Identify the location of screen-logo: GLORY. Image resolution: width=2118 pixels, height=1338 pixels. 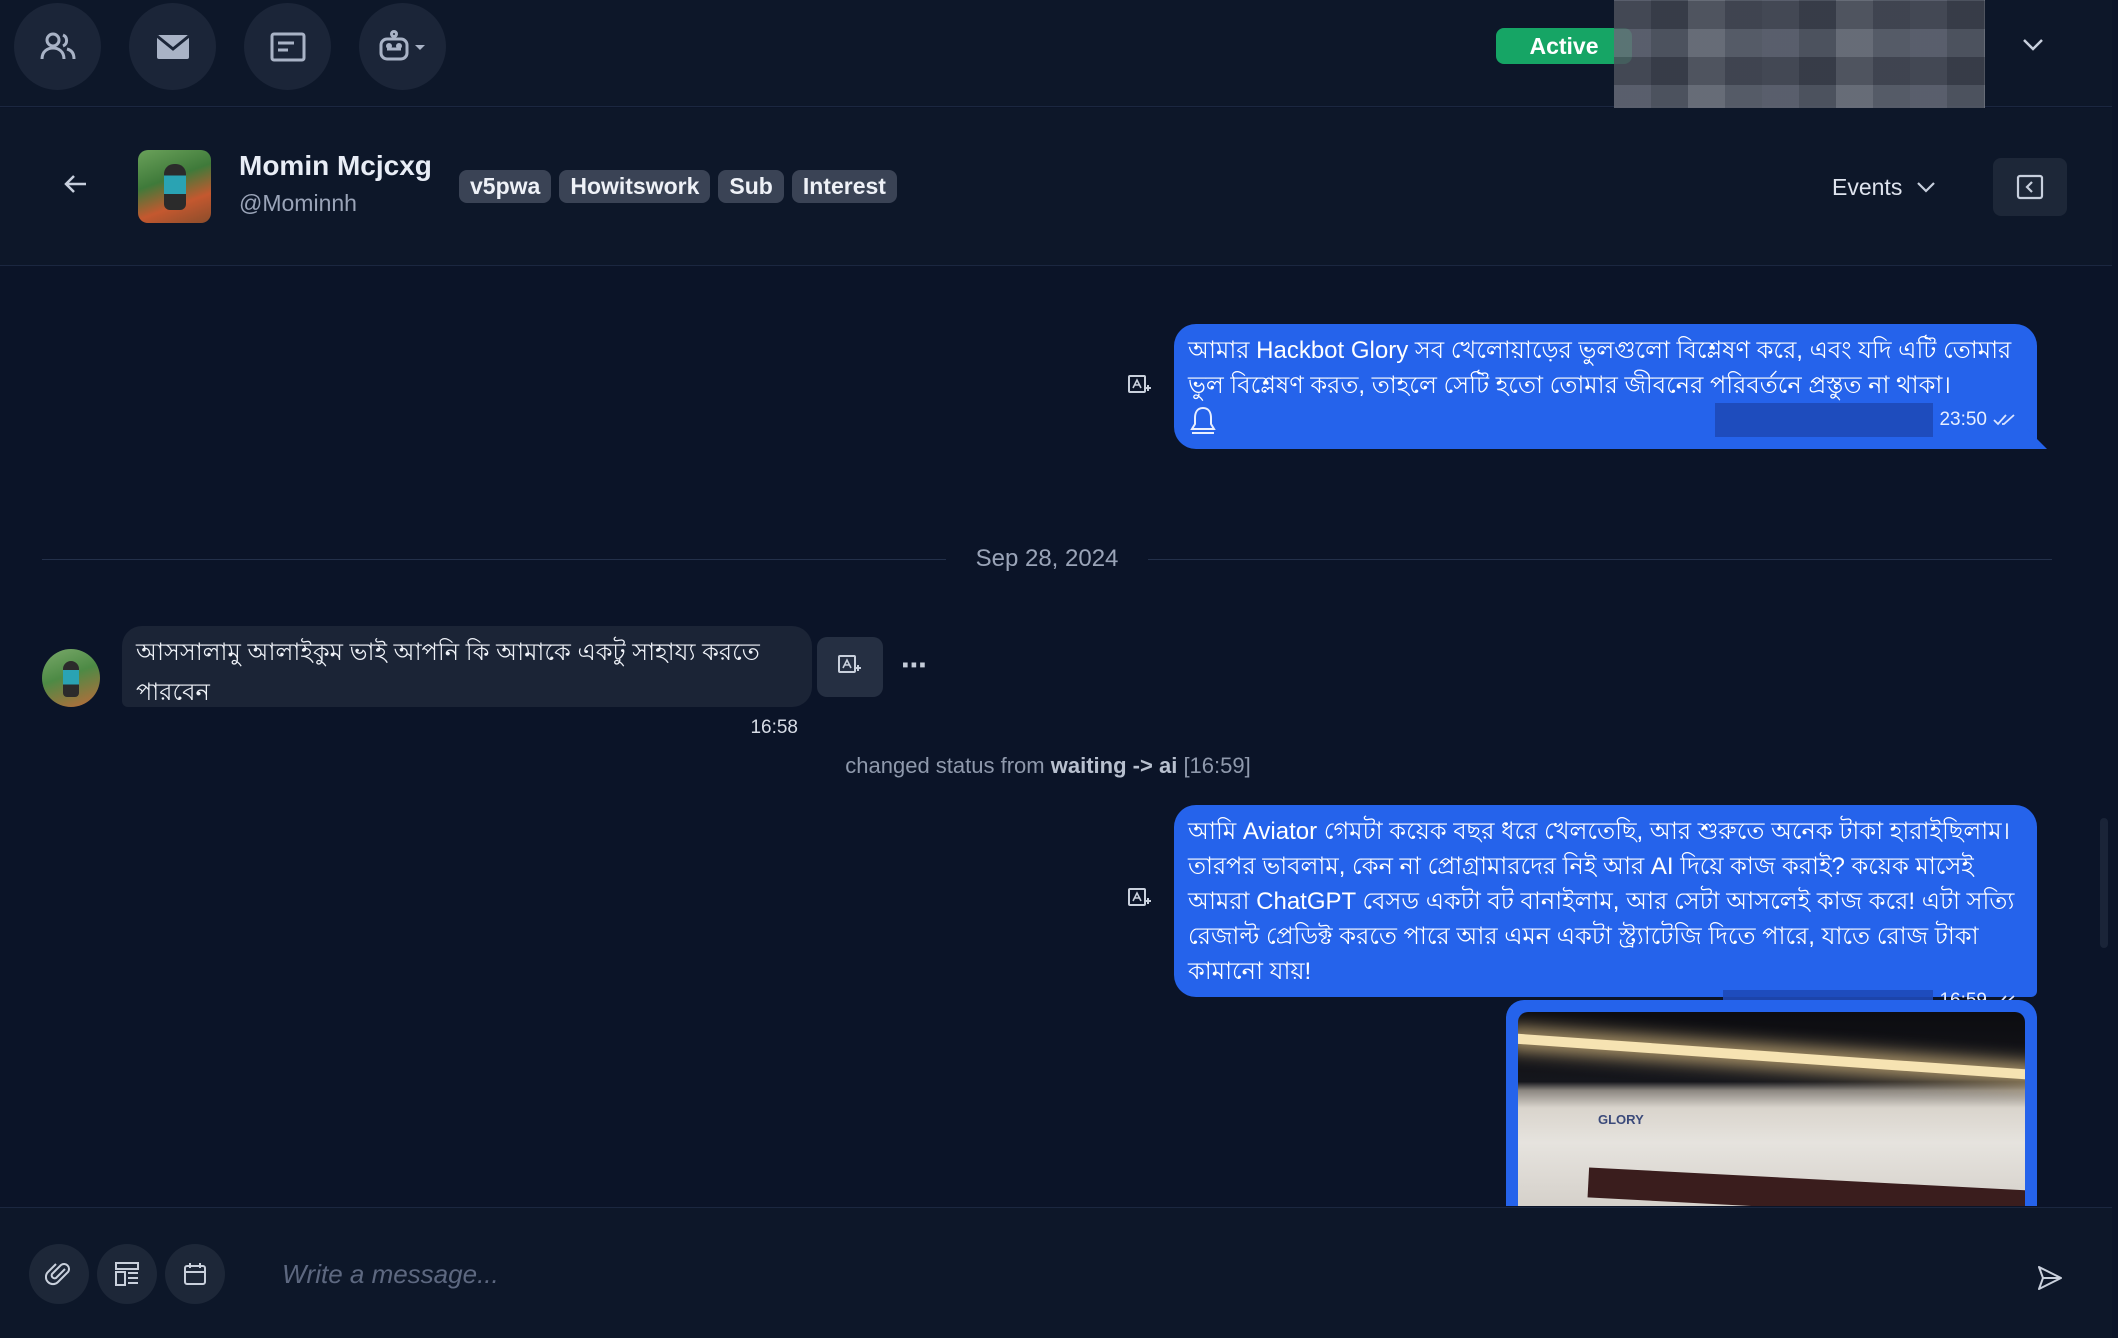
(1621, 1119).